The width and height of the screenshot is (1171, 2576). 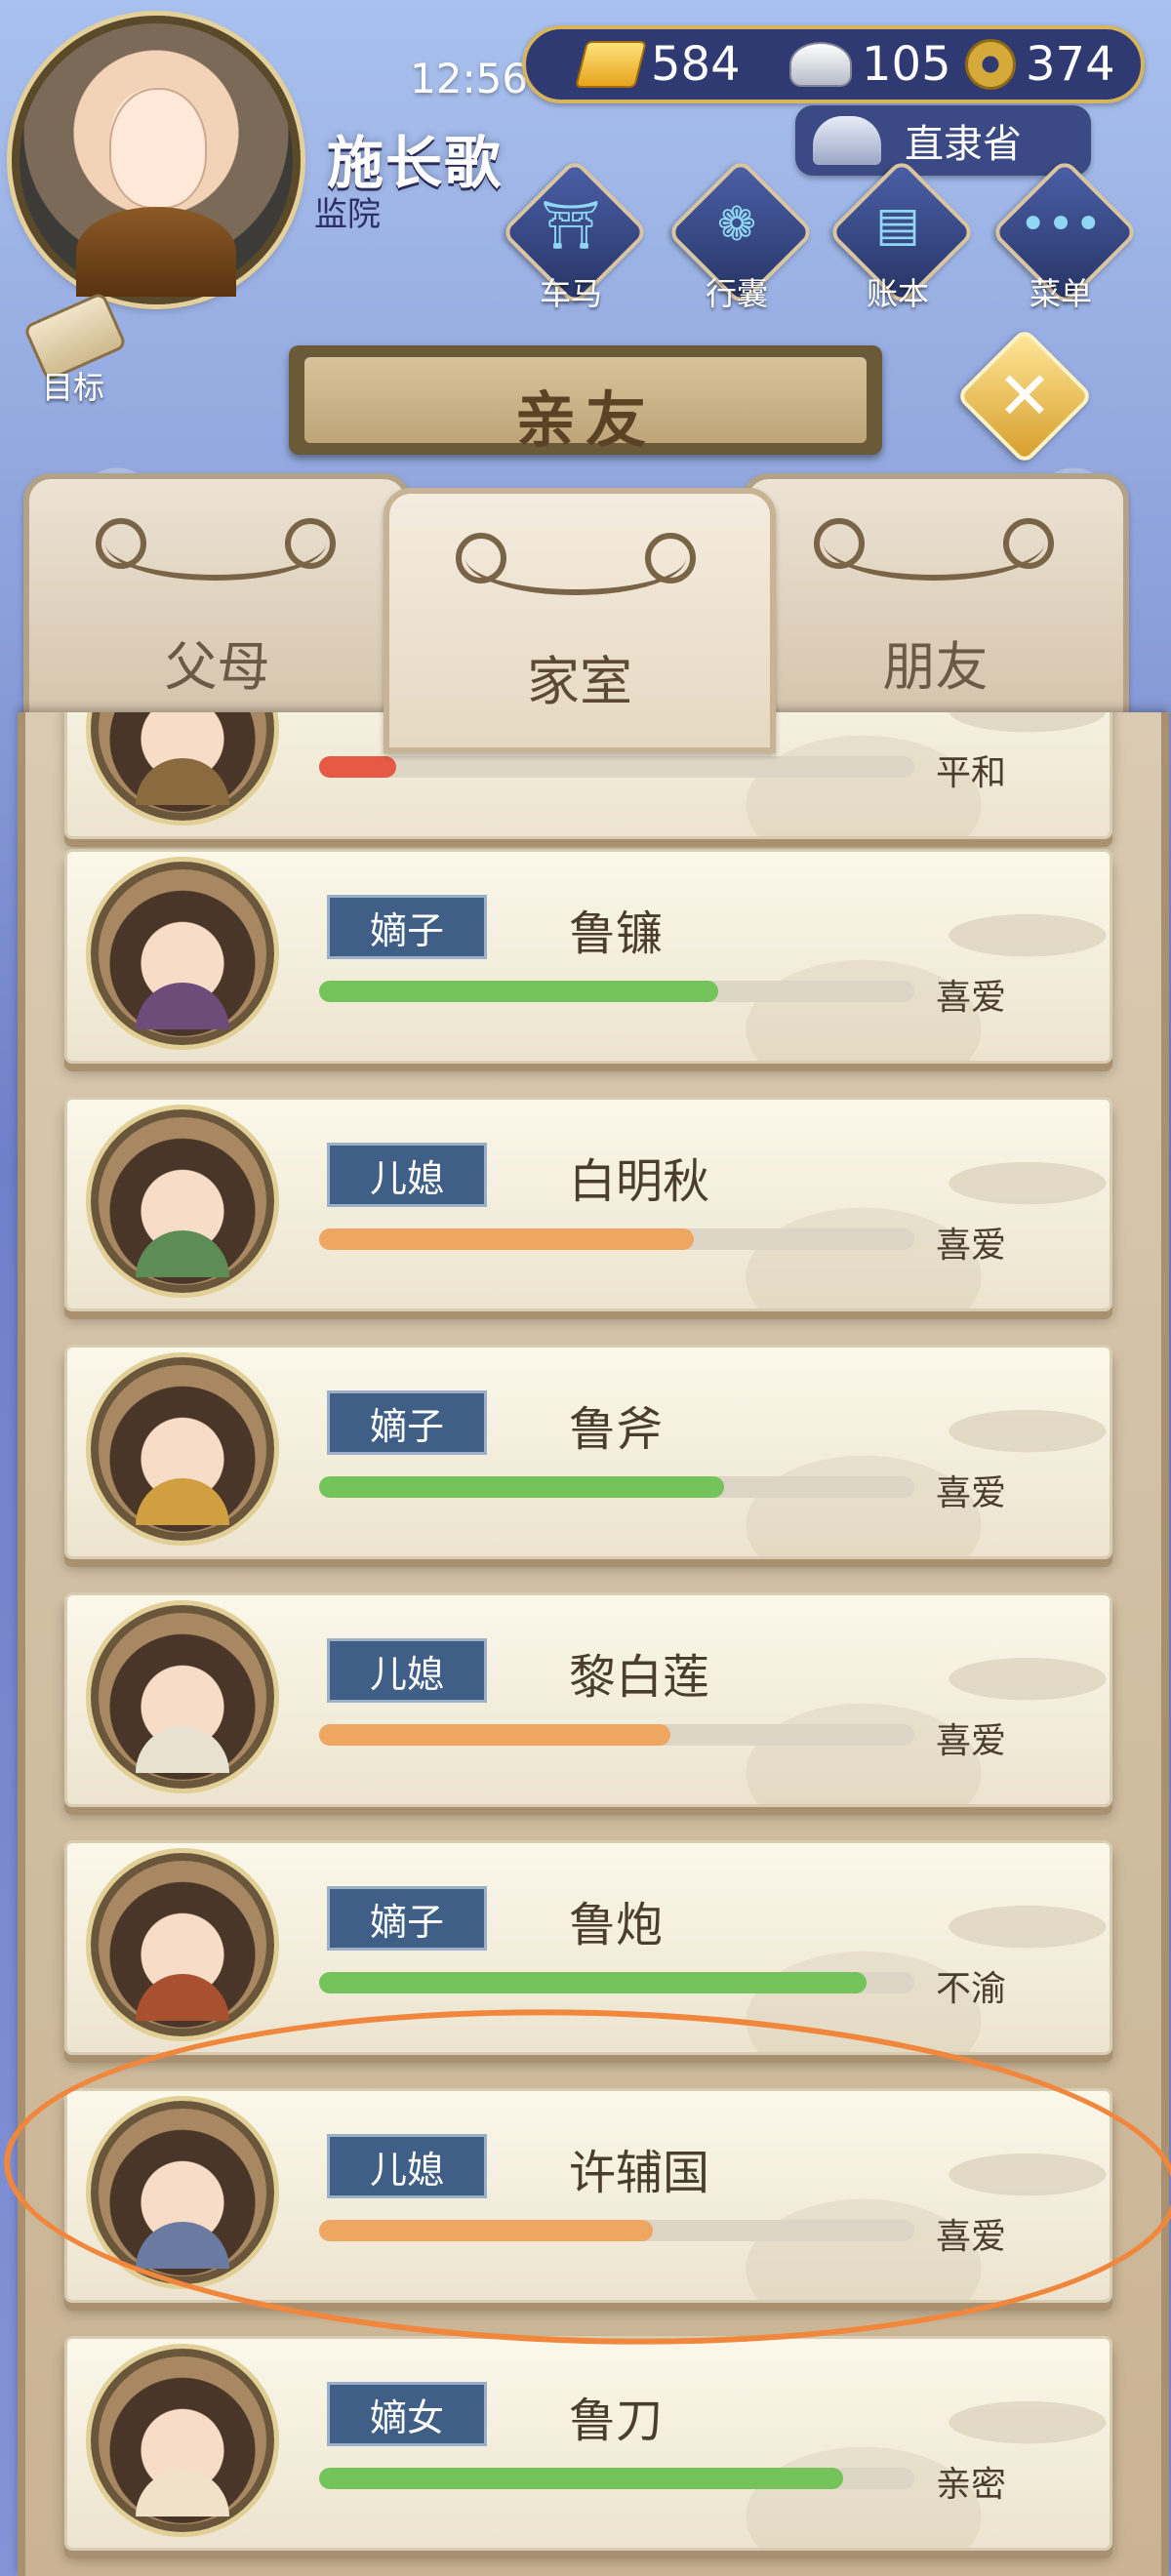 I want to click on bag-icon: ❁, so click(x=736, y=224).